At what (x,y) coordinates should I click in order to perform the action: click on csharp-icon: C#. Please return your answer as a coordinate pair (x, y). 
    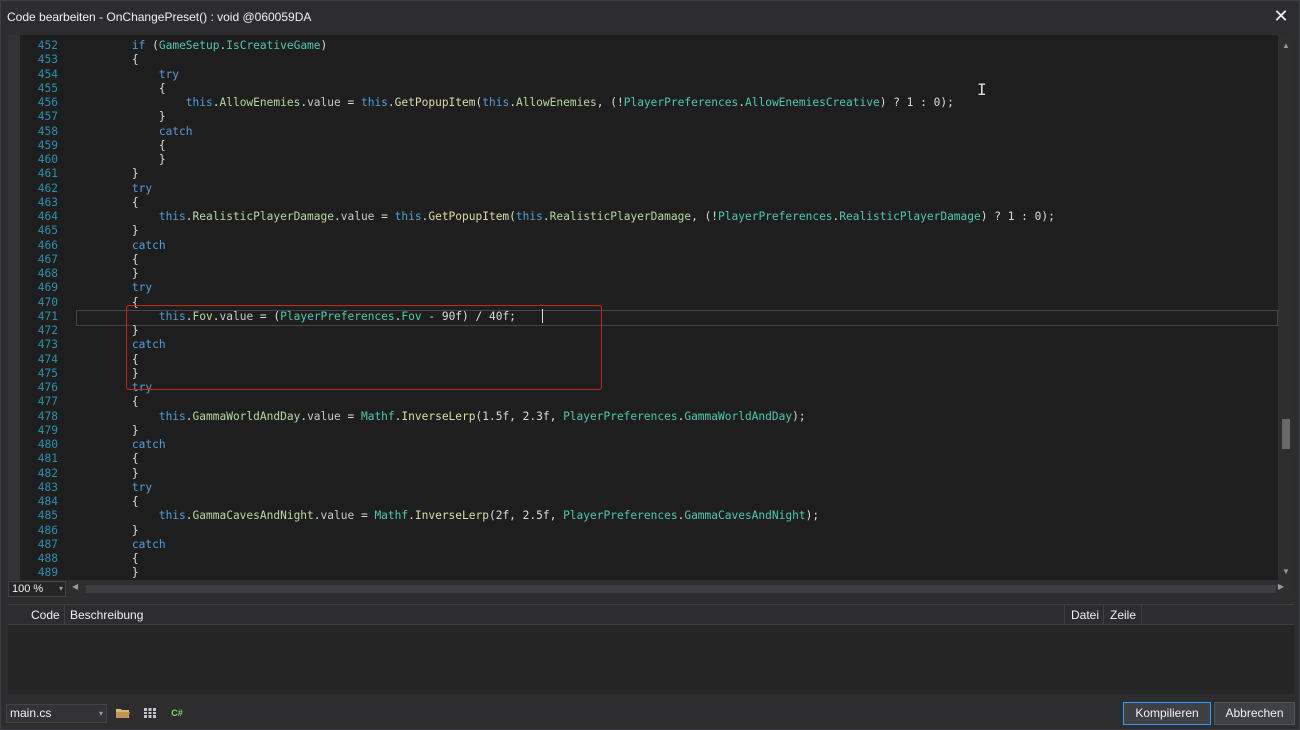
    Looking at the image, I should click on (177, 713).